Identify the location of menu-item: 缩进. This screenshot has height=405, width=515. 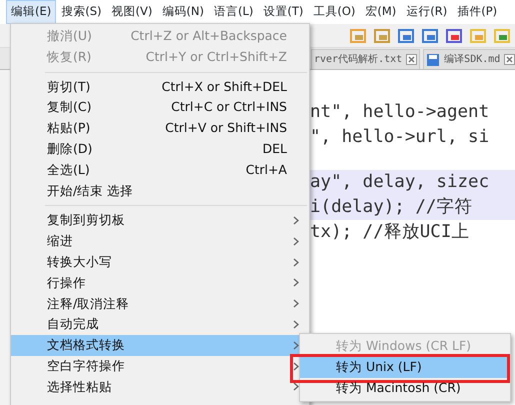
(160, 241).